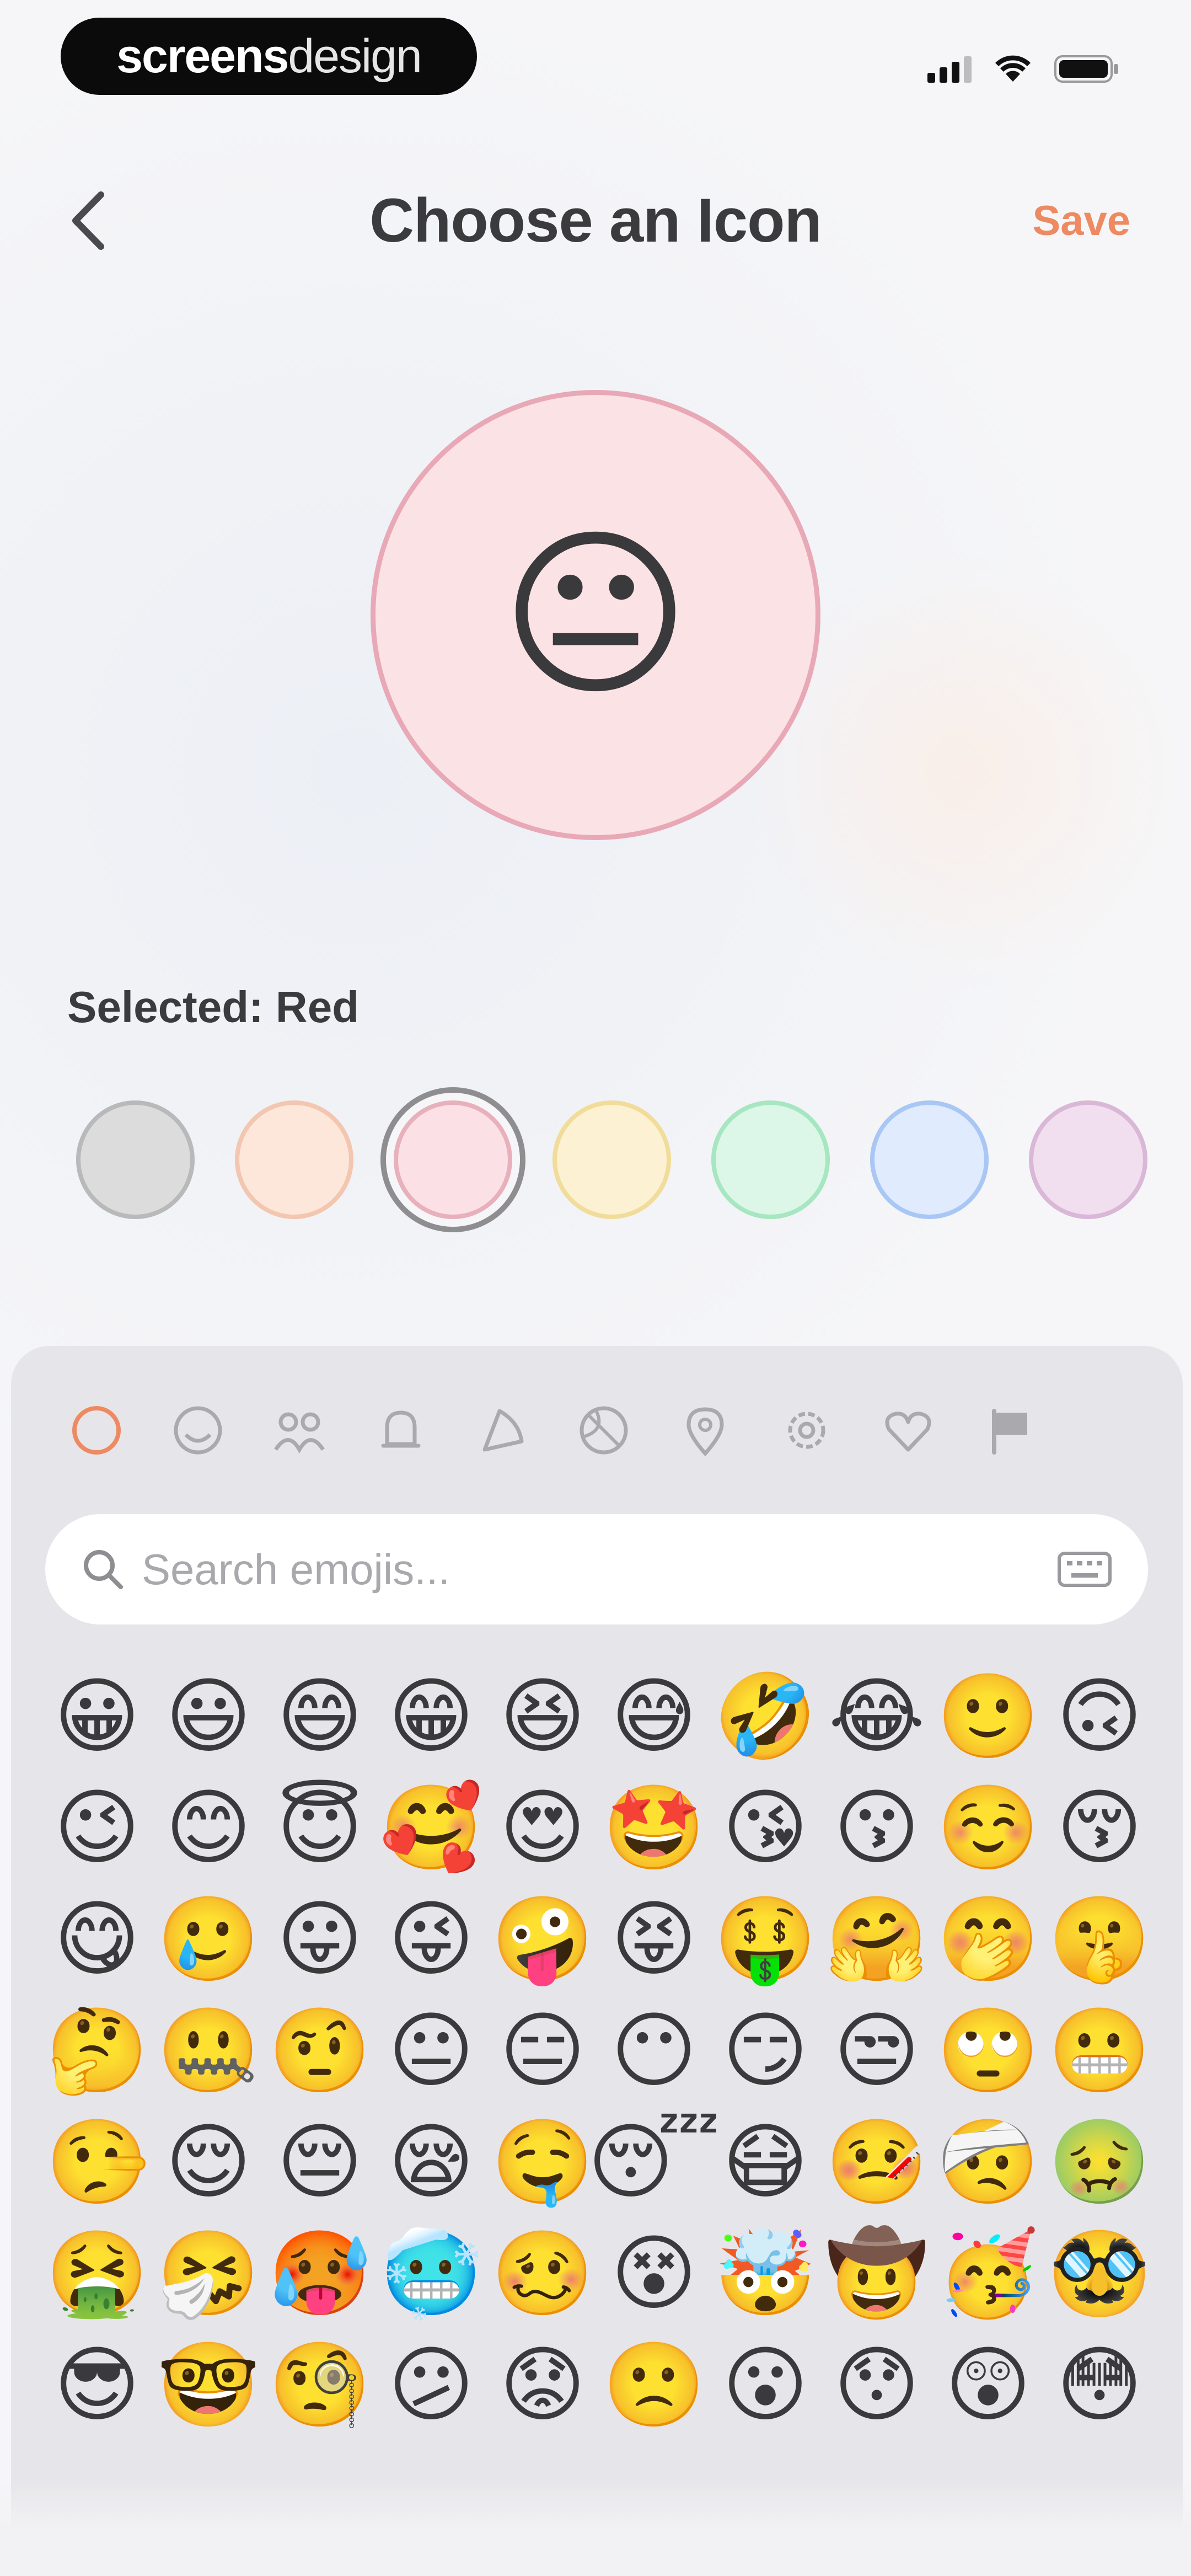 The height and width of the screenshot is (2576, 1191). What do you see at coordinates (431, 2050) in the screenshot?
I see `emoji-cell: 😐` at bounding box center [431, 2050].